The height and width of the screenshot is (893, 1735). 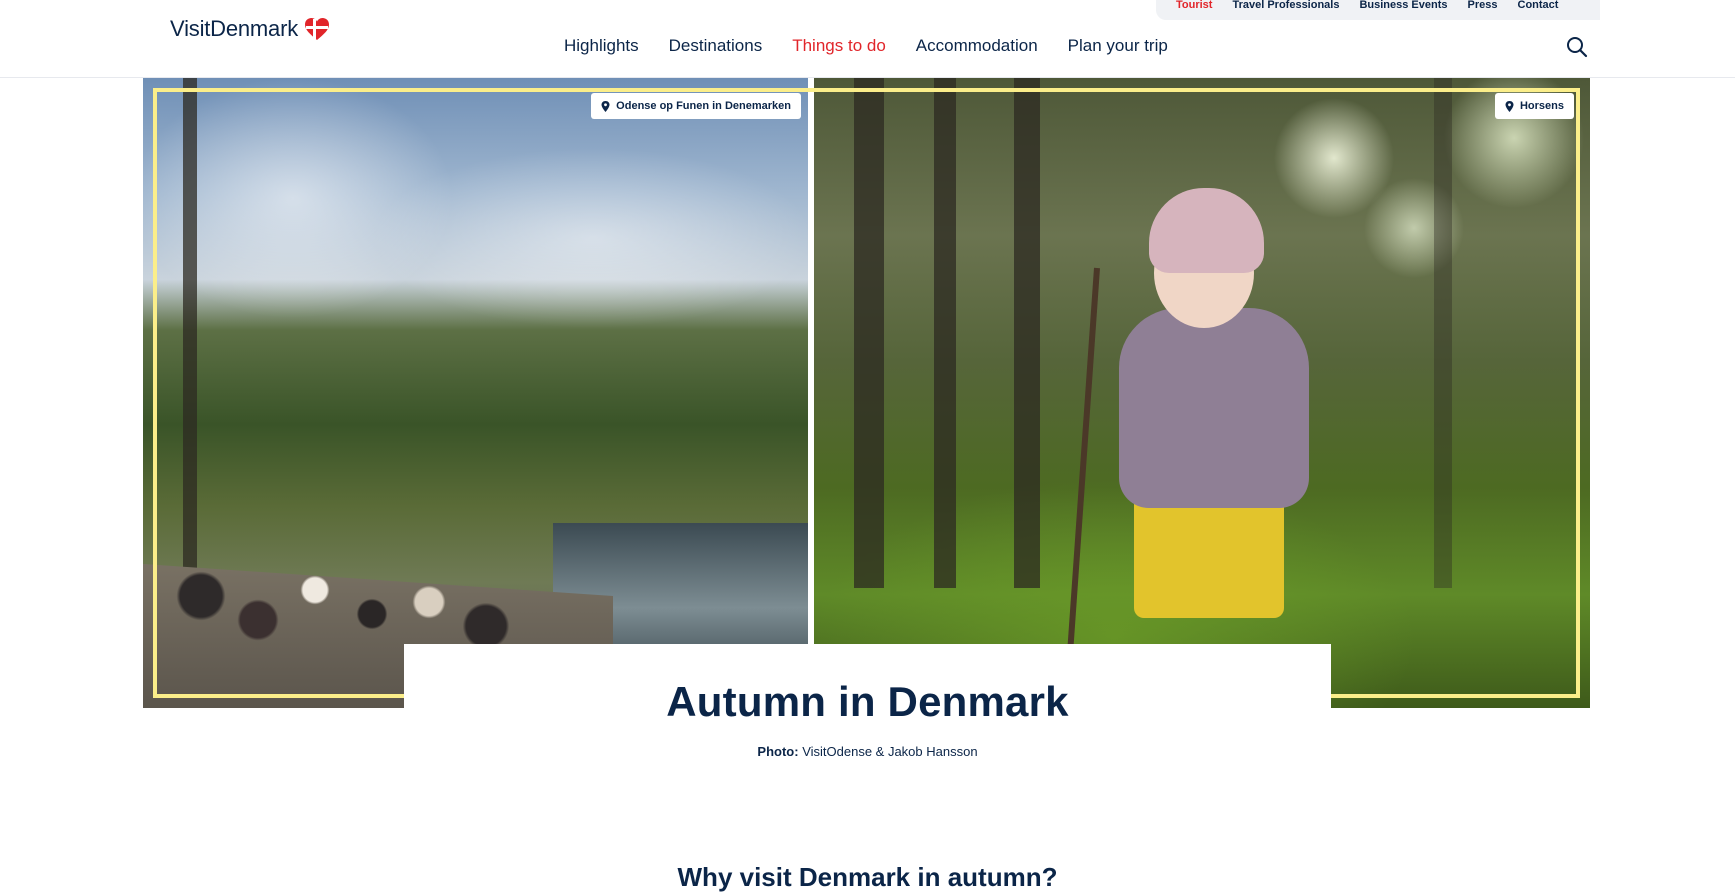 What do you see at coordinates (1194, 5) in the screenshot?
I see `util-link-tourist: Tourist` at bounding box center [1194, 5].